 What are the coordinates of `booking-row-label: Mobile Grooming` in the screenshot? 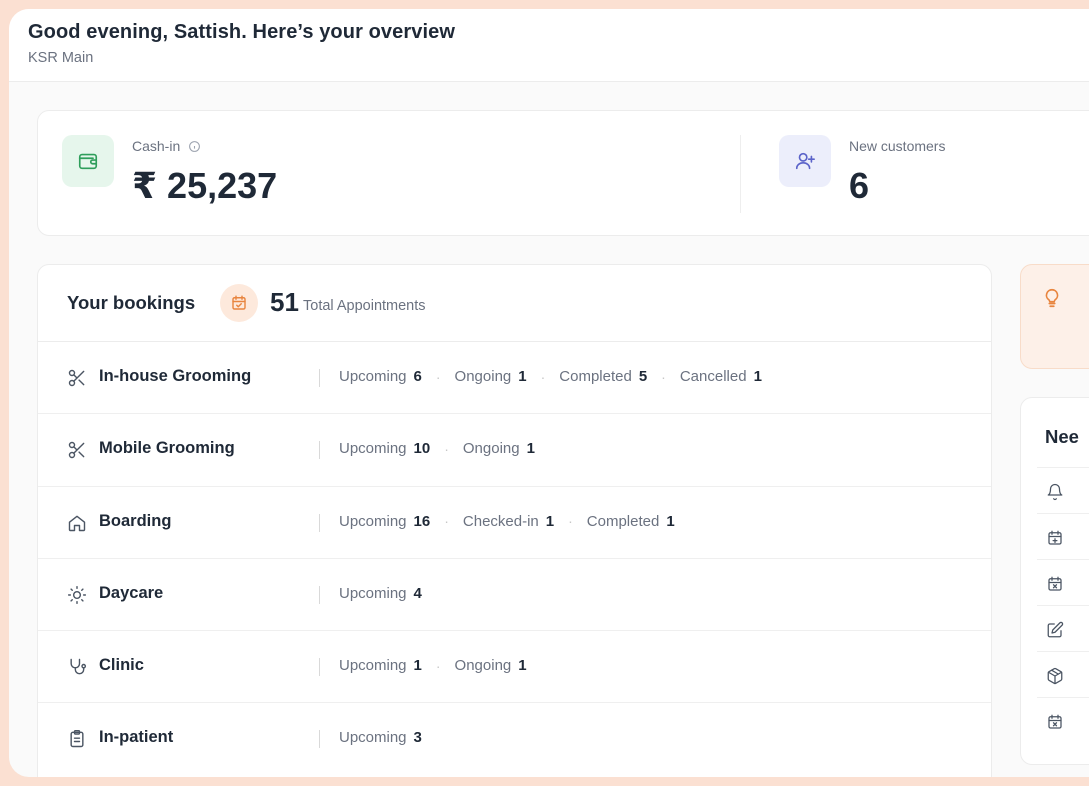 It's located at (167, 448).